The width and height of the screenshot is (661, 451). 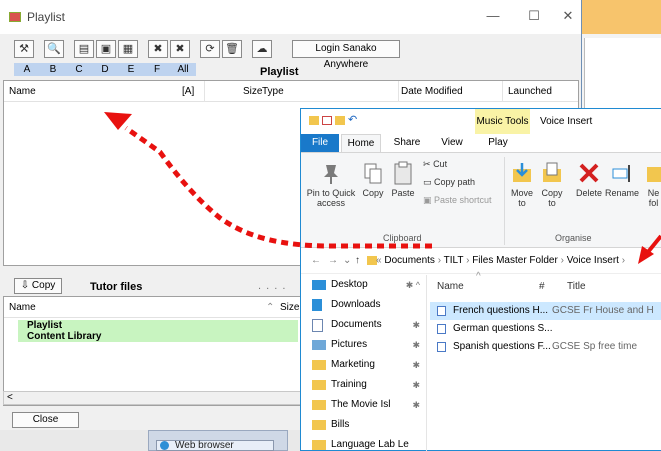 I want to click on tab-file: File, so click(x=320, y=143).